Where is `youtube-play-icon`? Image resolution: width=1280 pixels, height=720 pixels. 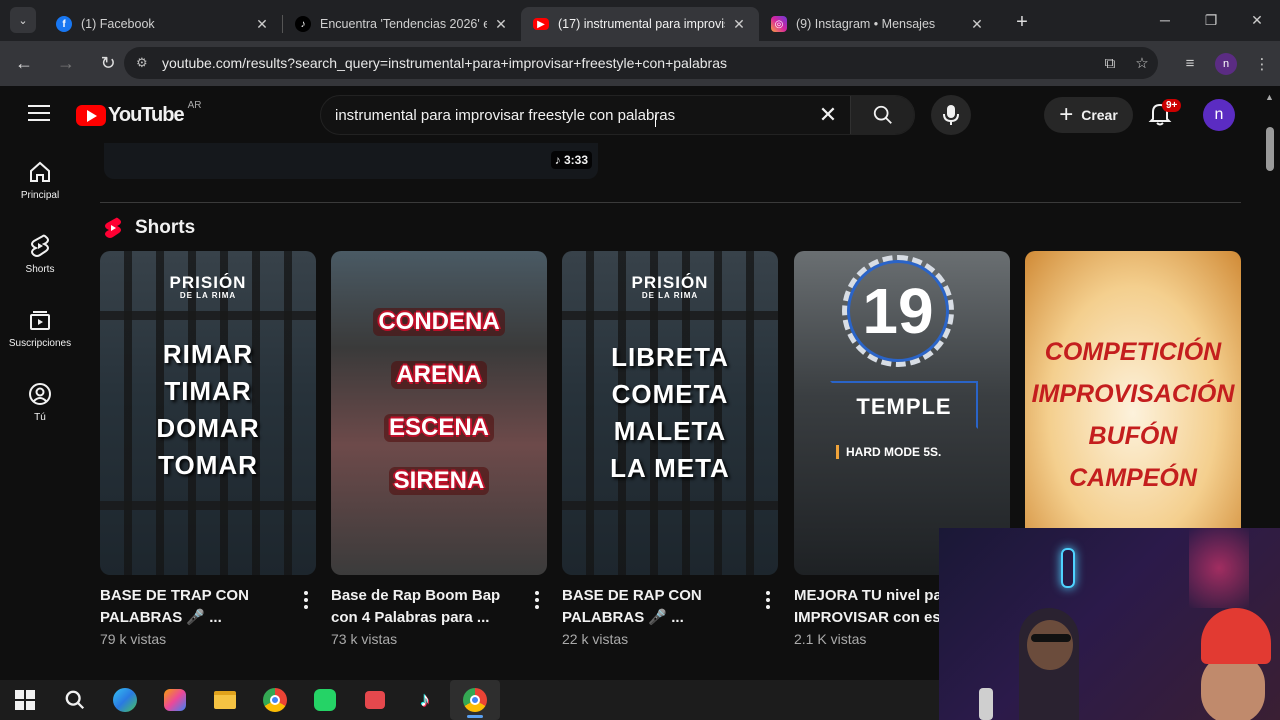 youtube-play-icon is located at coordinates (91, 115).